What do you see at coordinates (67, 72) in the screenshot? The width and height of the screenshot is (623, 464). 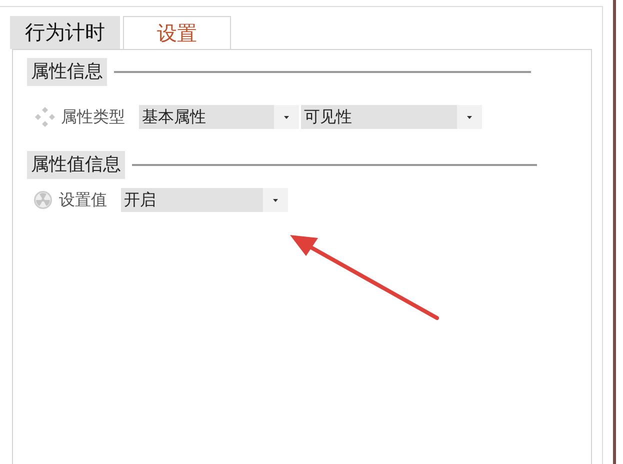 I see `section-title: 属性信息` at bounding box center [67, 72].